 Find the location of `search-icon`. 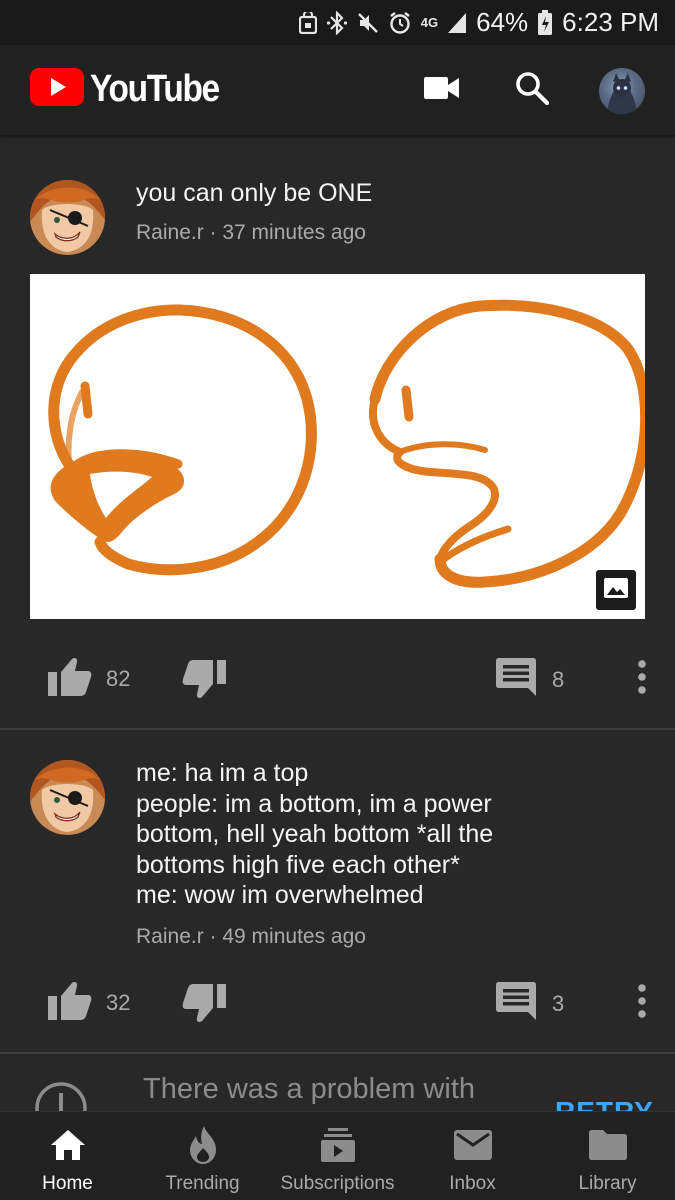

search-icon is located at coordinates (532, 90).